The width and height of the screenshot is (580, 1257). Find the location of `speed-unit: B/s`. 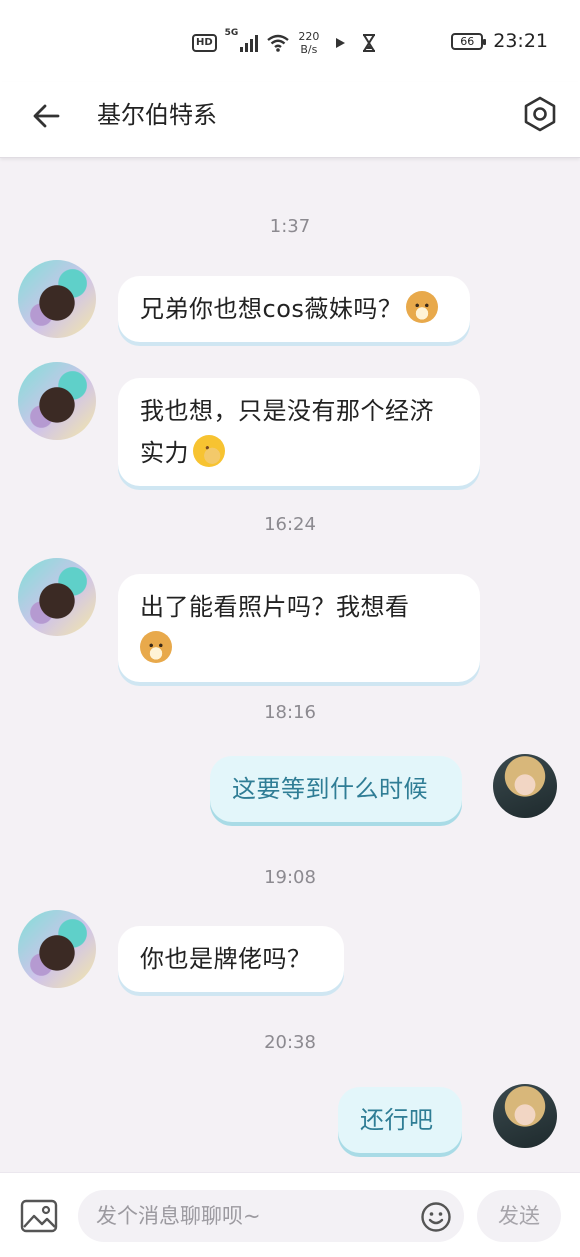

speed-unit: B/s is located at coordinates (309, 49).